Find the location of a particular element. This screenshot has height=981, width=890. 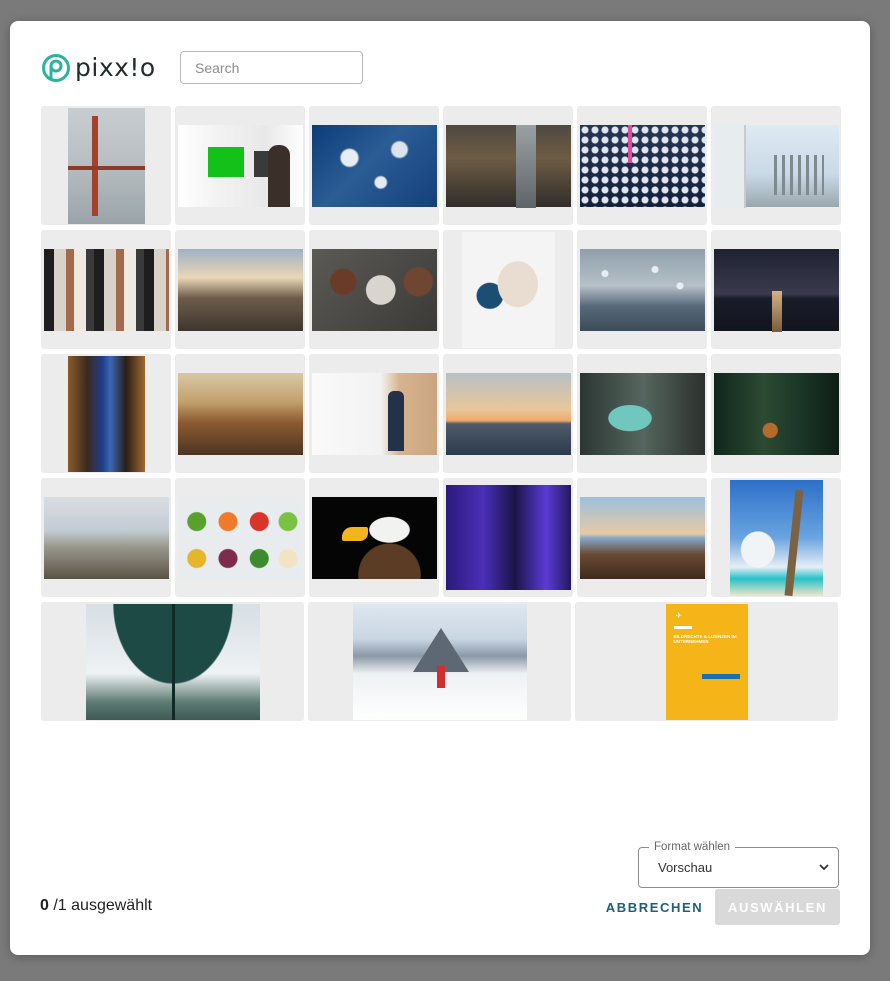

chevron-down-icon is located at coordinates (824, 867).